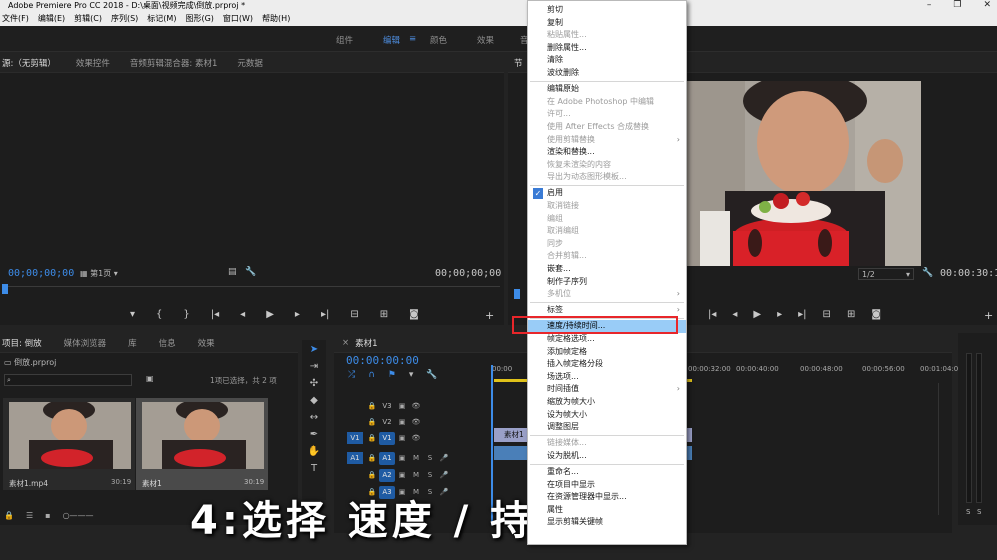 This screenshot has height=560, width=997. Describe the element at coordinates (489, 315) in the screenshot. I see `add-button-icon: +` at that location.